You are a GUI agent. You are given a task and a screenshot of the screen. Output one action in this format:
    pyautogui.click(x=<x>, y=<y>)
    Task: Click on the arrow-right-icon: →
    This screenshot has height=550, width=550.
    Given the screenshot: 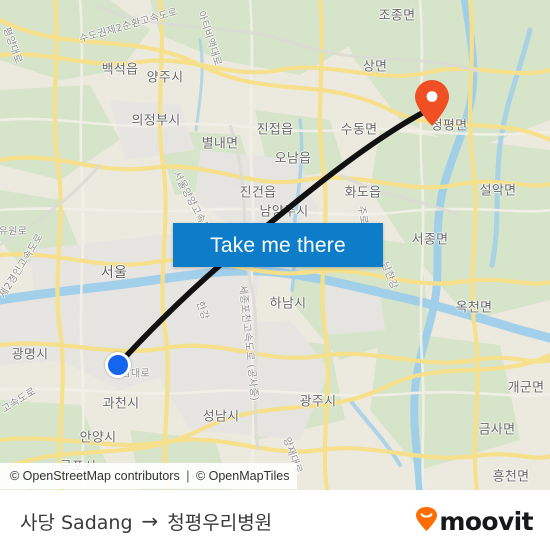 What is the action you would take?
    pyautogui.click(x=150, y=521)
    